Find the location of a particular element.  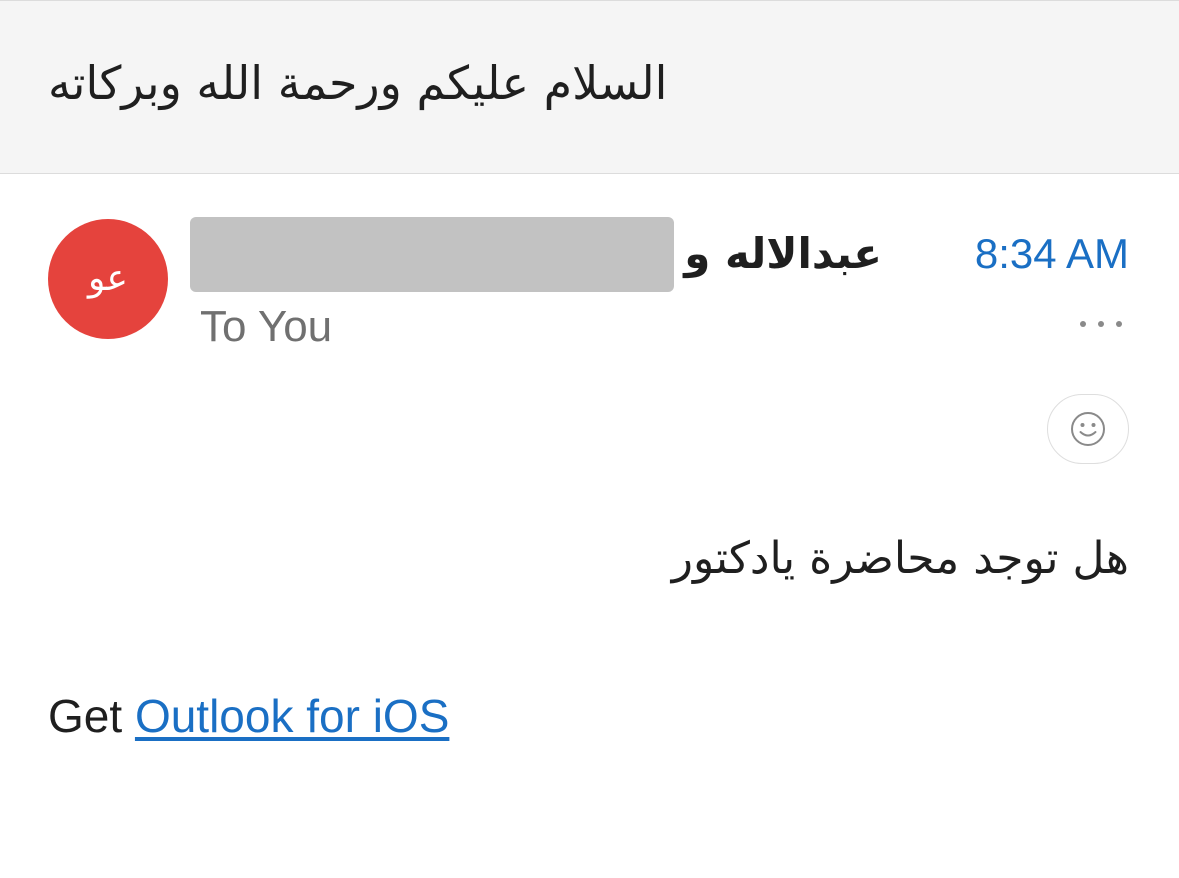

received-time: 8:34 AM is located at coordinates (1051, 253).